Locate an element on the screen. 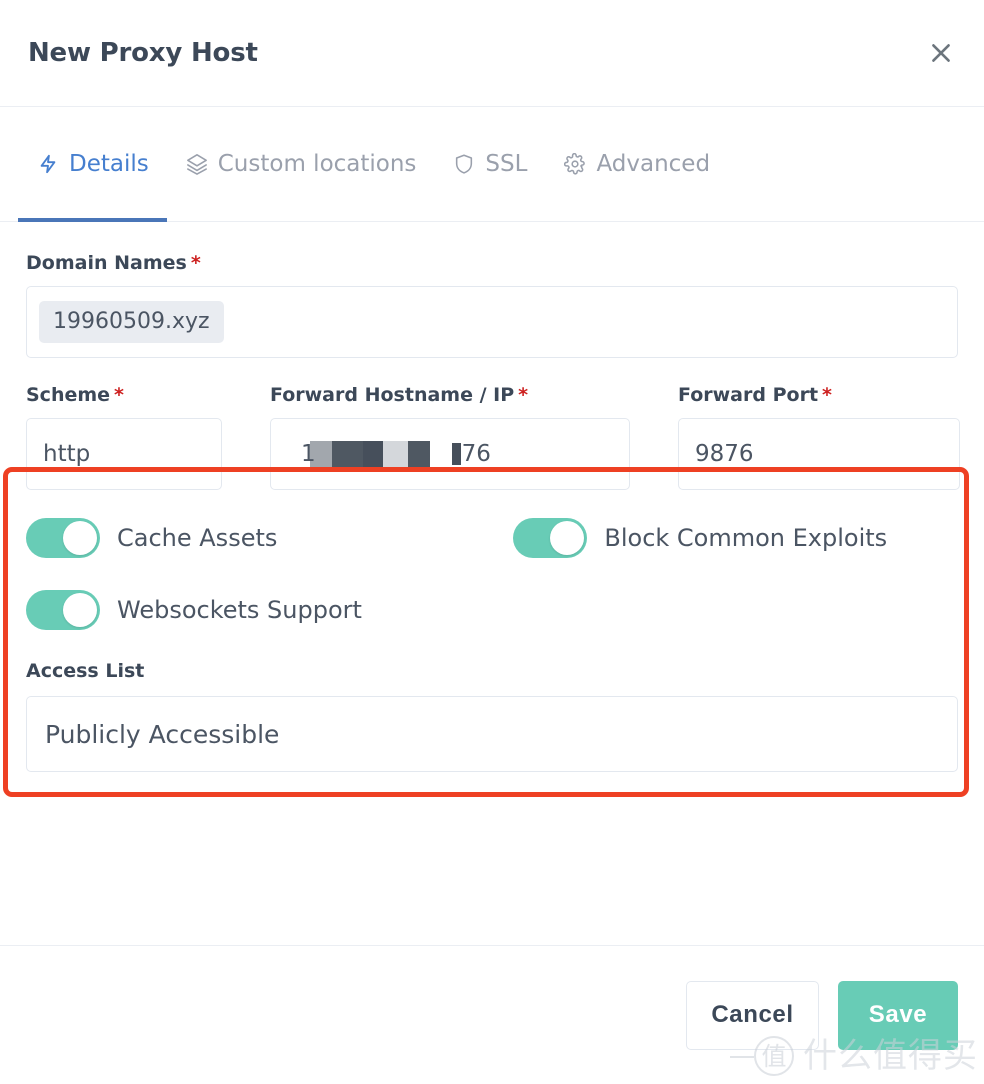  redaction-block is located at coordinates (456, 454).